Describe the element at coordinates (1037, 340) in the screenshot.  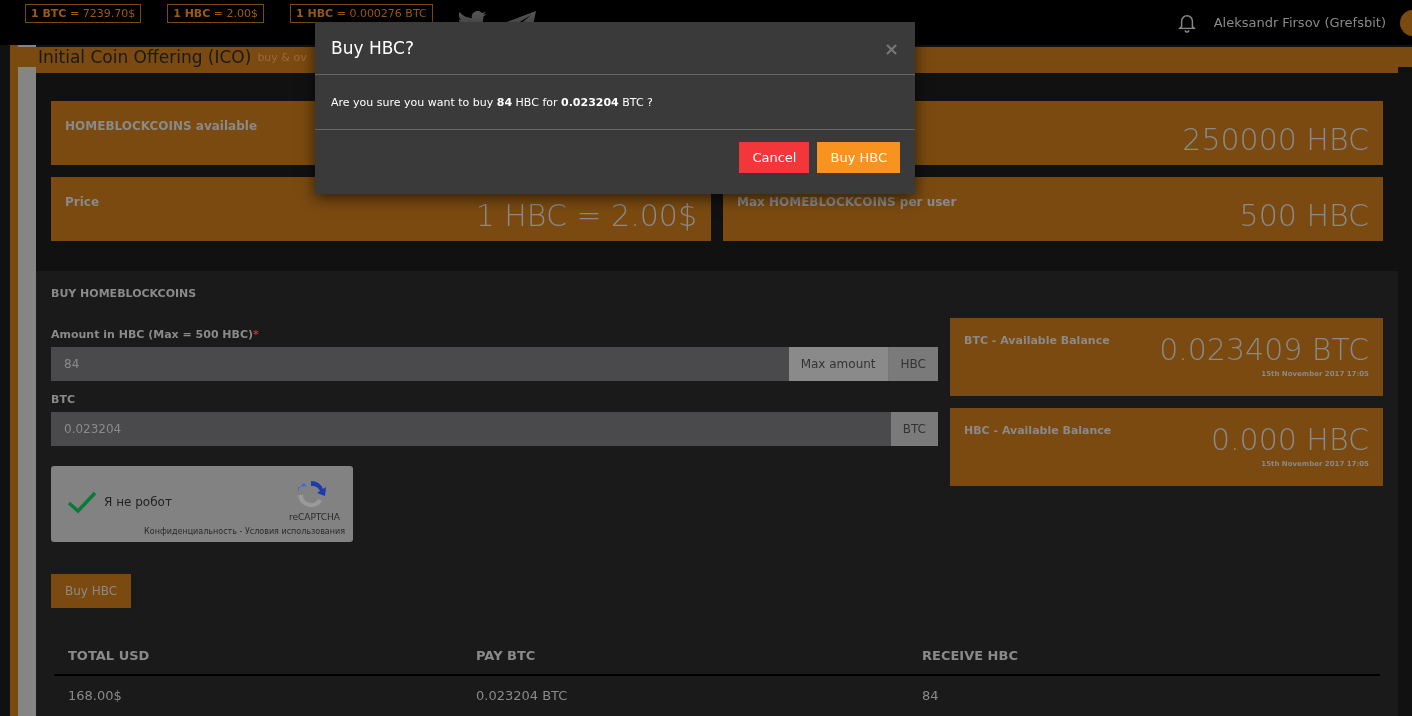
I see `balance-label: BTC - Available Balance` at that location.